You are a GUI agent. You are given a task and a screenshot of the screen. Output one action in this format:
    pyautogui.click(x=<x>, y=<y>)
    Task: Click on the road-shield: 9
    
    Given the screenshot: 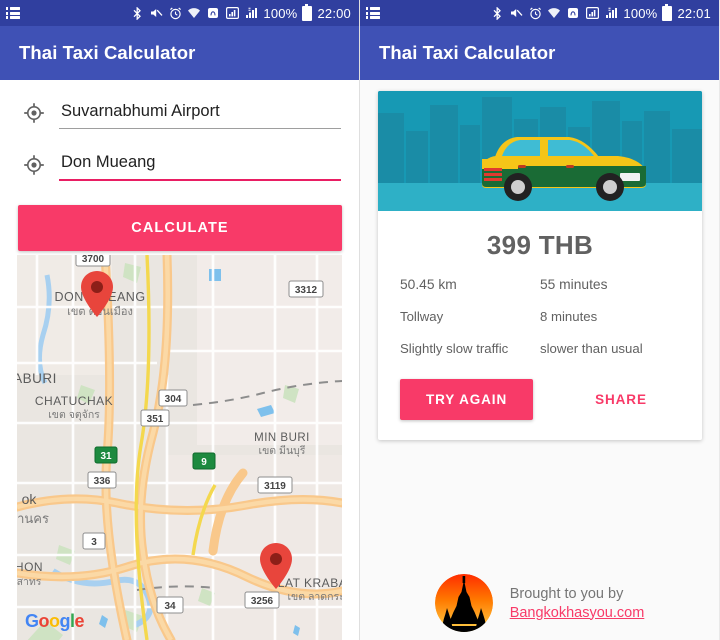 What is the action you would take?
    pyautogui.click(x=204, y=461)
    